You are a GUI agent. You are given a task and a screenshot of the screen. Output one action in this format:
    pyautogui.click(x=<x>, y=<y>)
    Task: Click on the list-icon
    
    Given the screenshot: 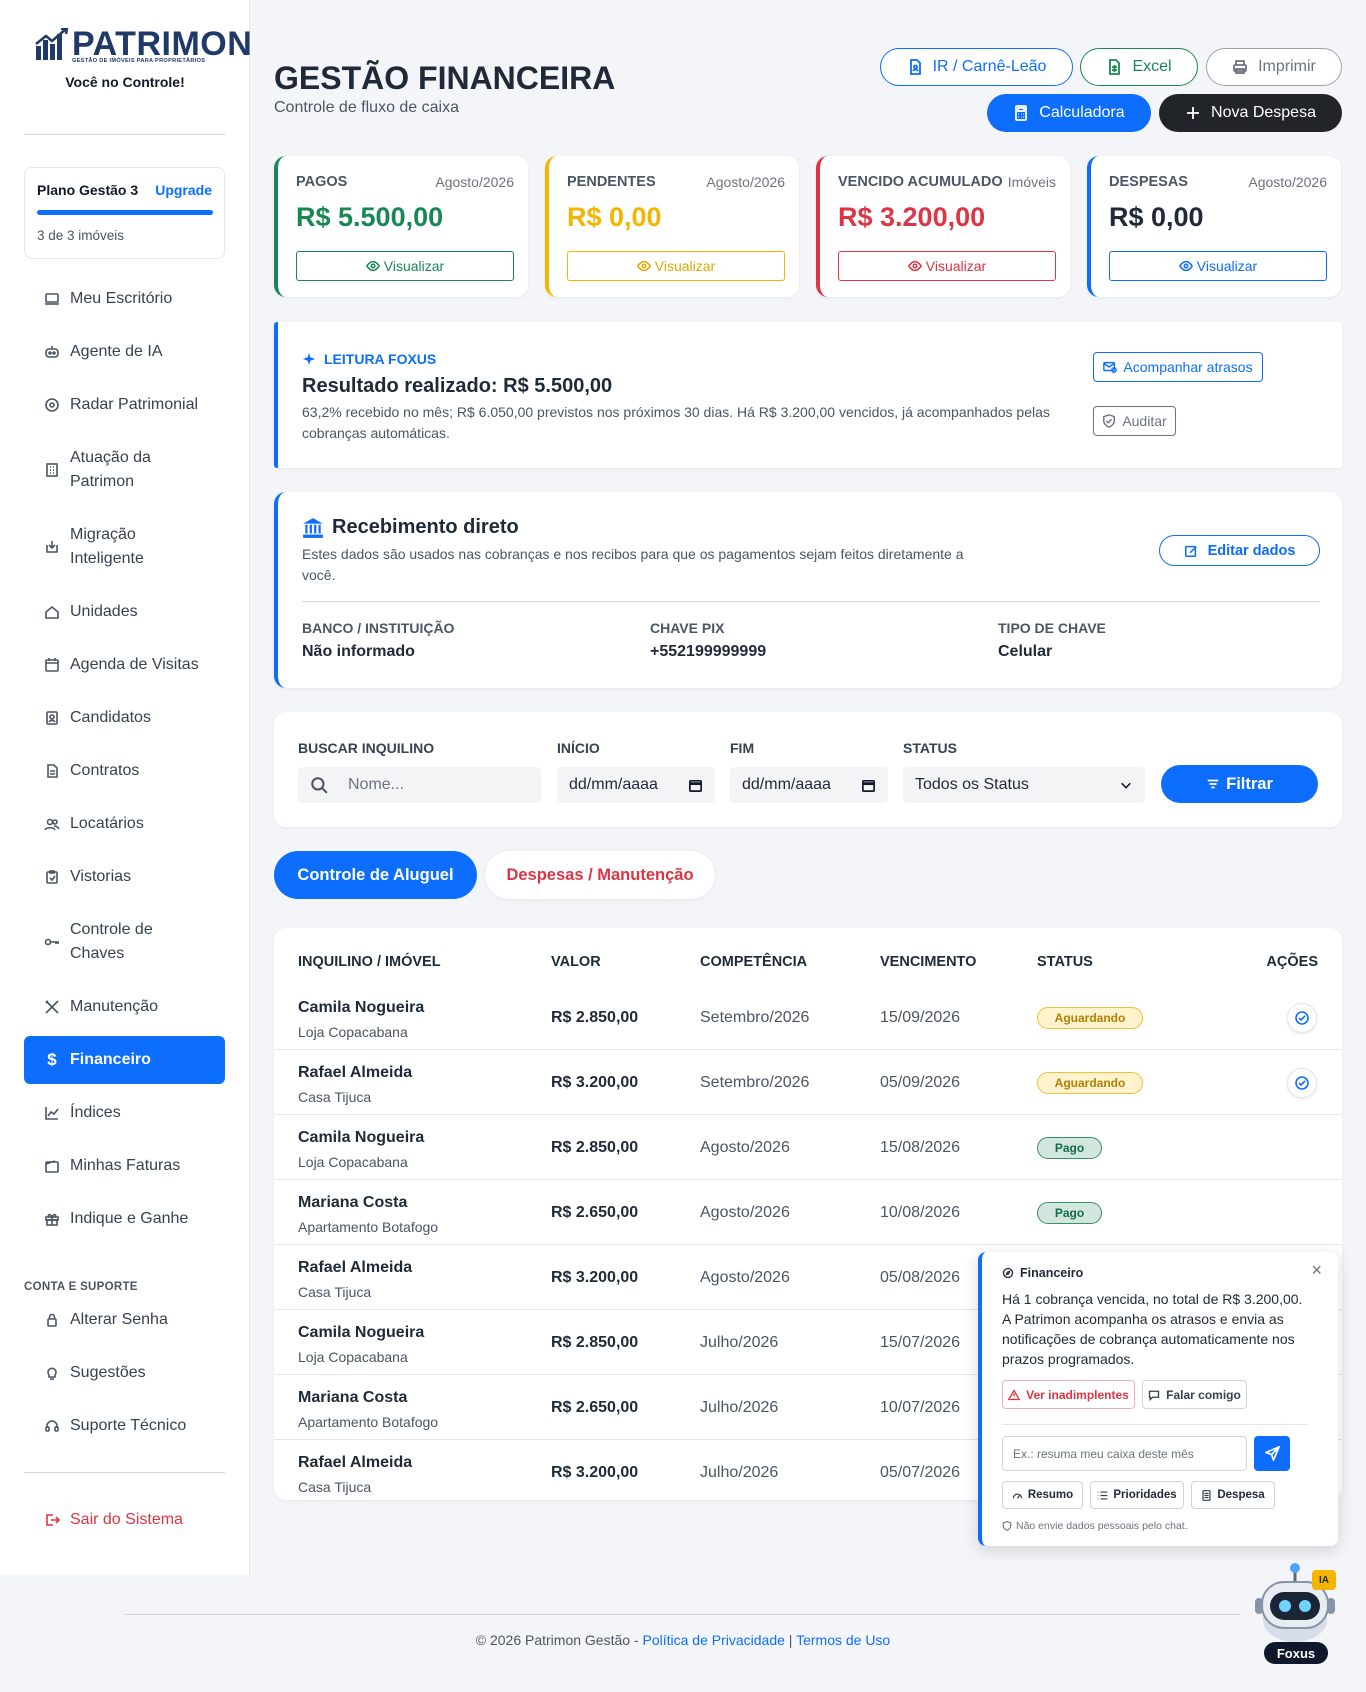 What is the action you would take?
    pyautogui.click(x=1103, y=1495)
    